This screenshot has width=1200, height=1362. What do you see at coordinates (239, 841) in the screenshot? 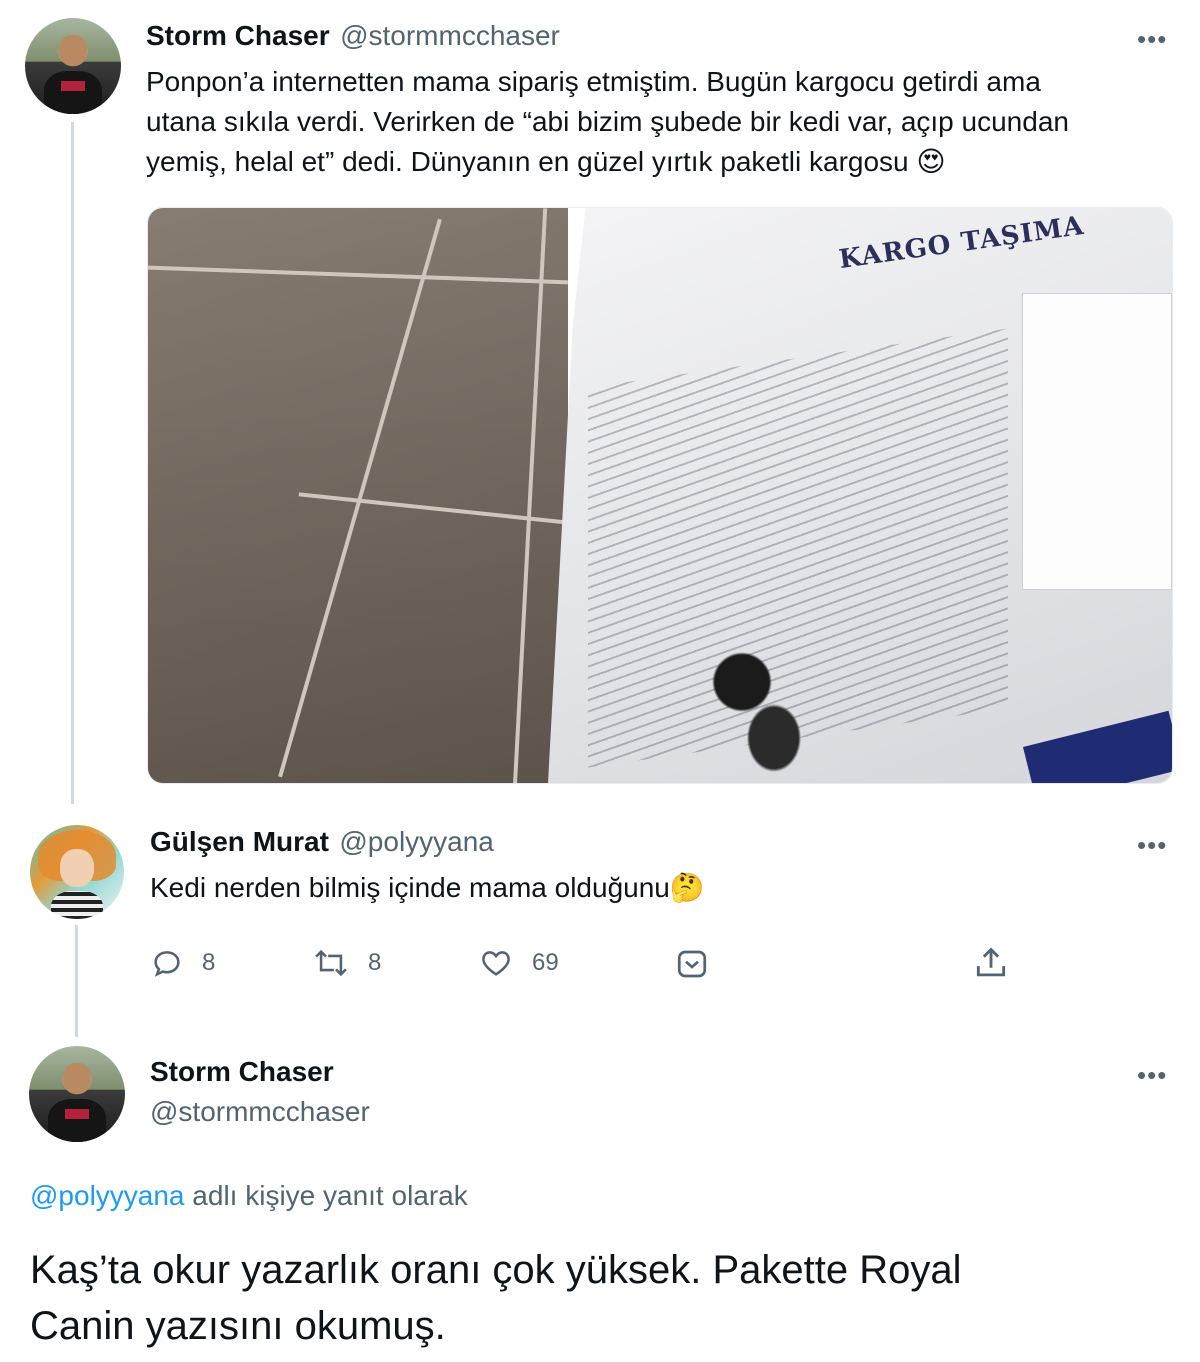
I see `author-name: Gülşen Murat` at bounding box center [239, 841].